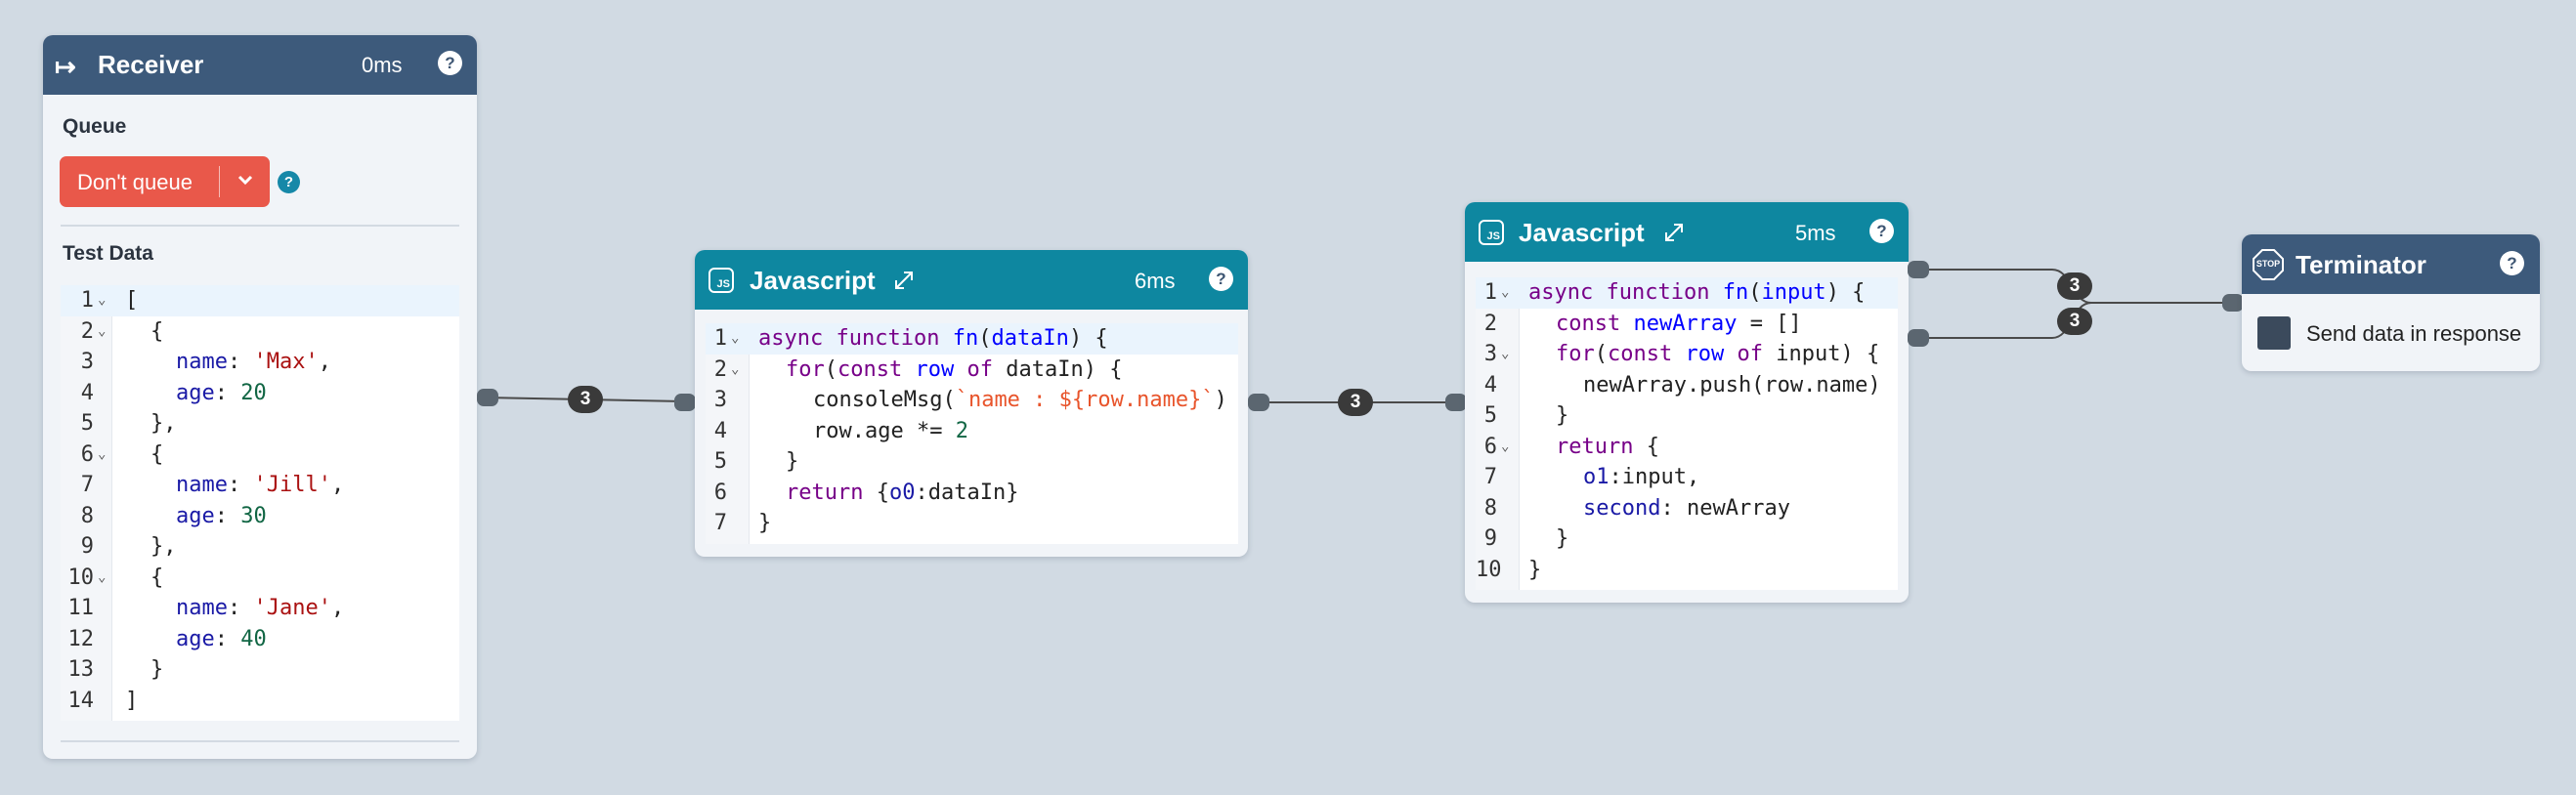 Image resolution: width=2576 pixels, height=795 pixels. I want to click on send-data-label: Send data in response, so click(2414, 333).